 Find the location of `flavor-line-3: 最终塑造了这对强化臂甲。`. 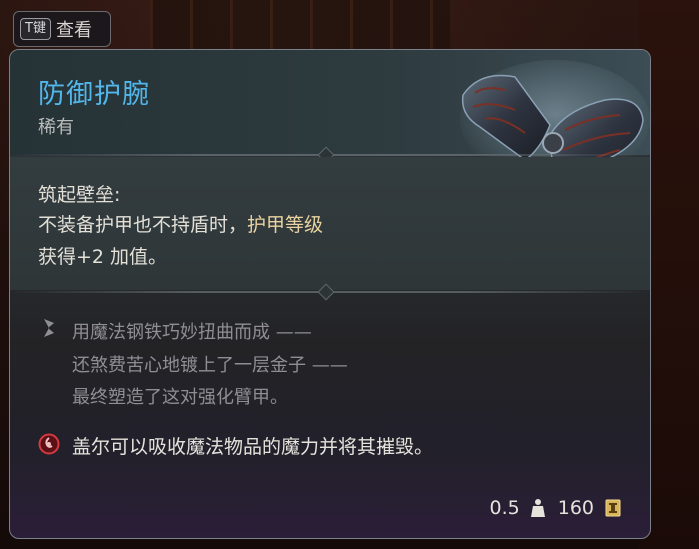

flavor-line-3: 最终塑造了这对强化臂甲。 is located at coordinates (180, 397).